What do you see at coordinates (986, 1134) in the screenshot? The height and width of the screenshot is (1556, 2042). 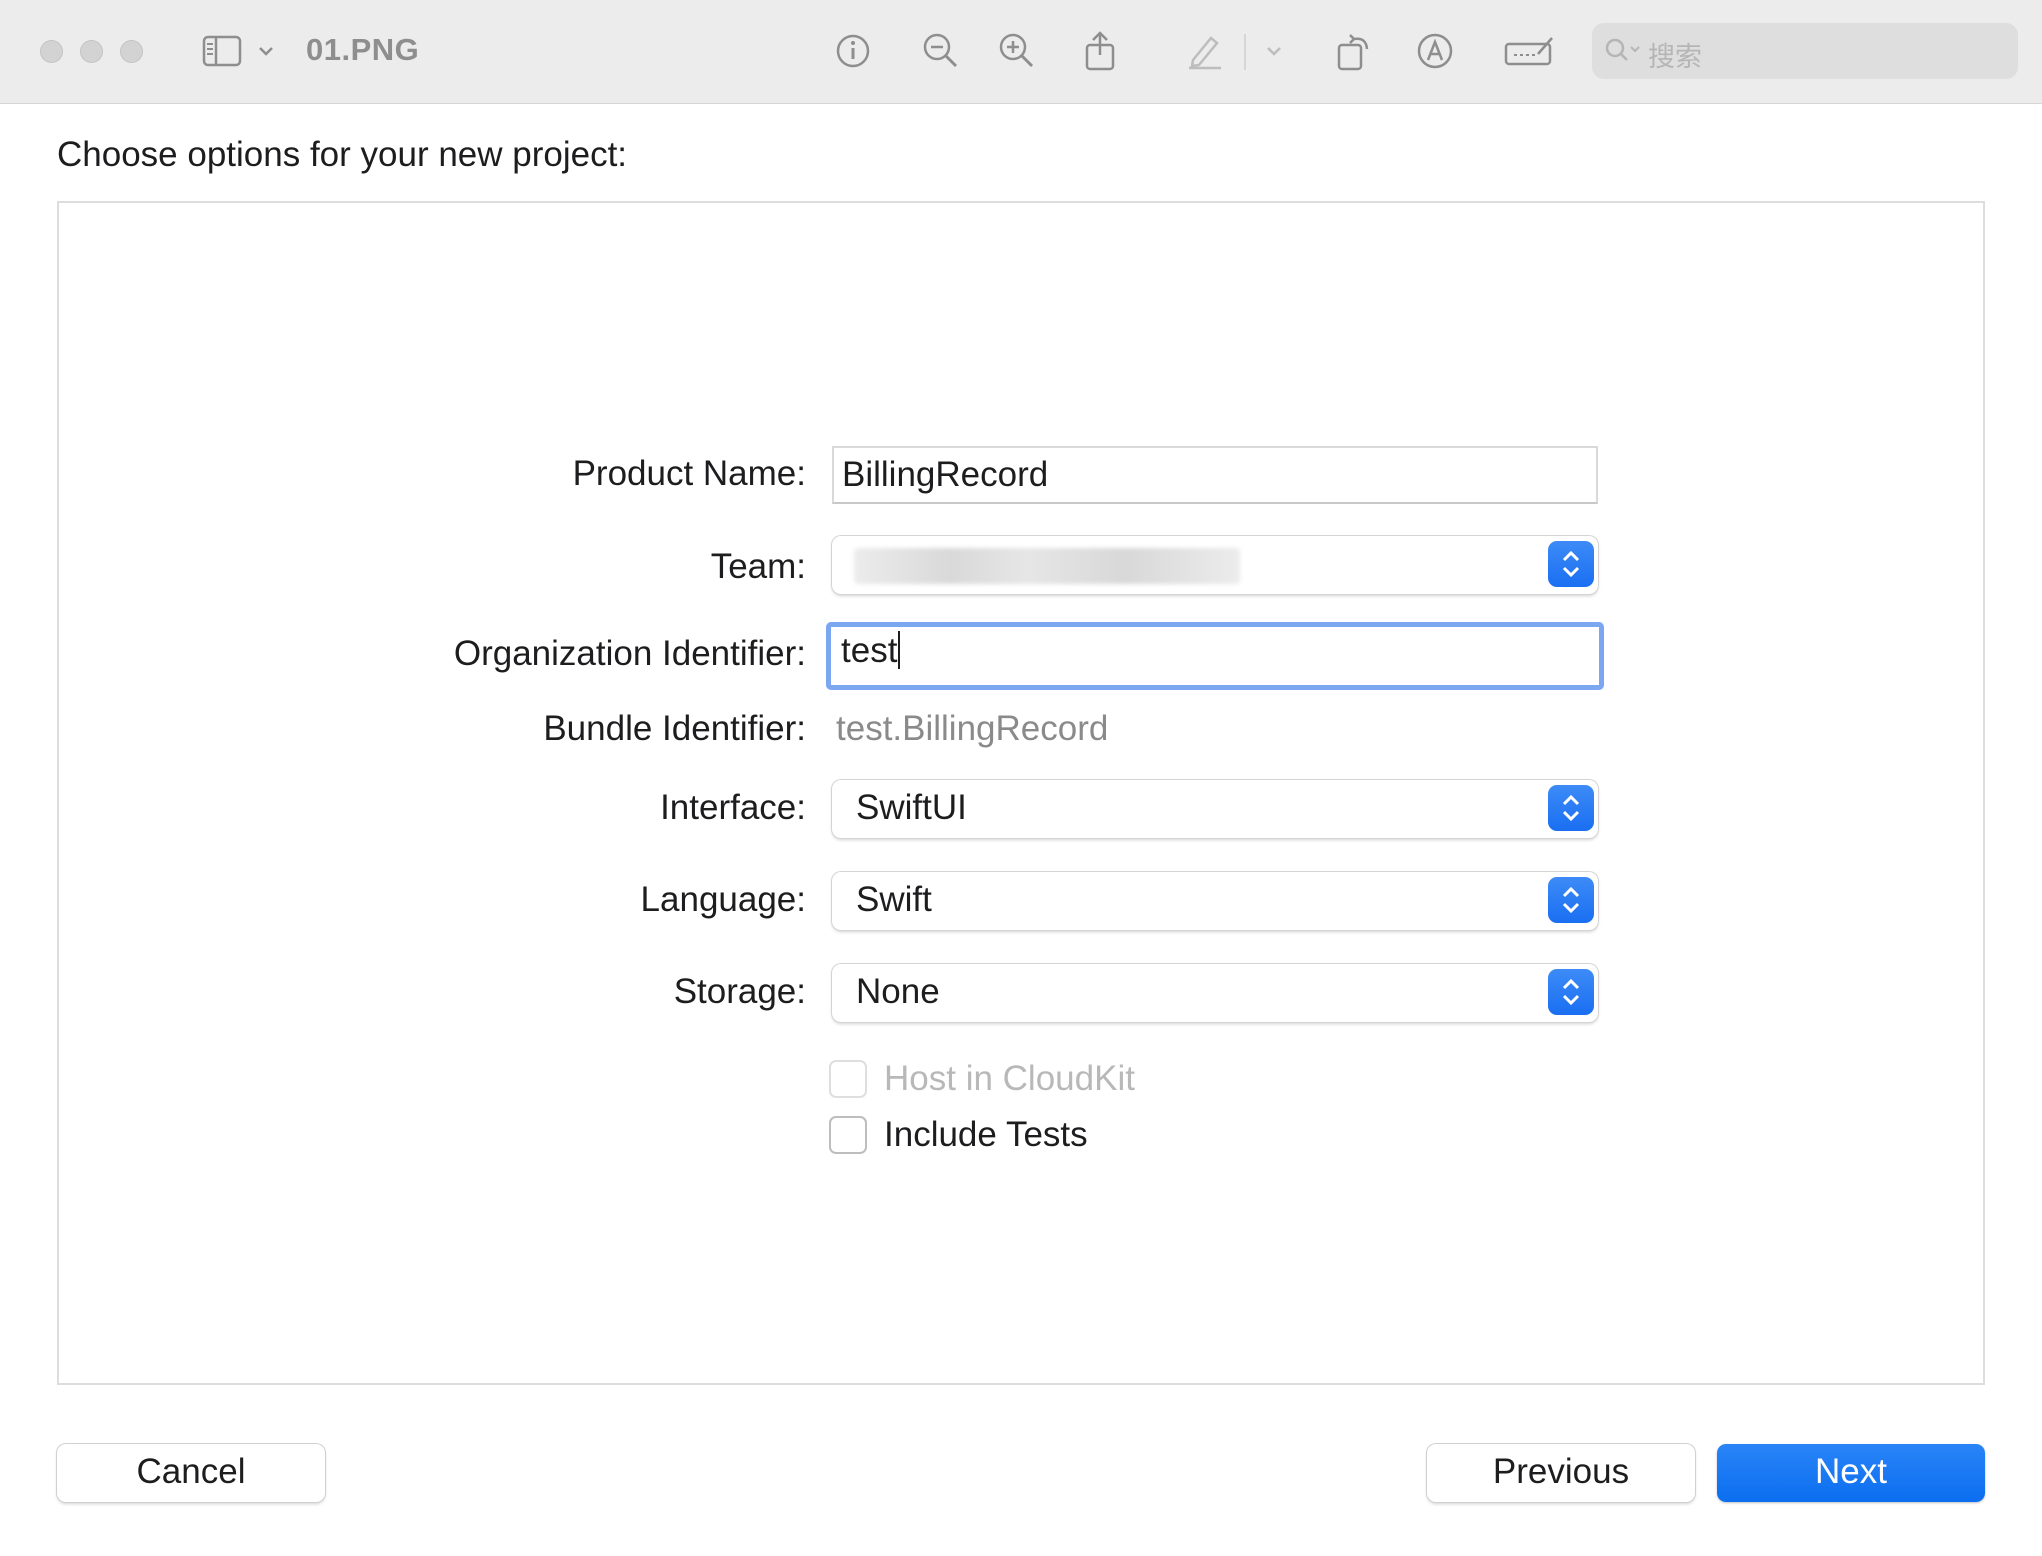 I see `include-tests-label: Include Tests` at bounding box center [986, 1134].